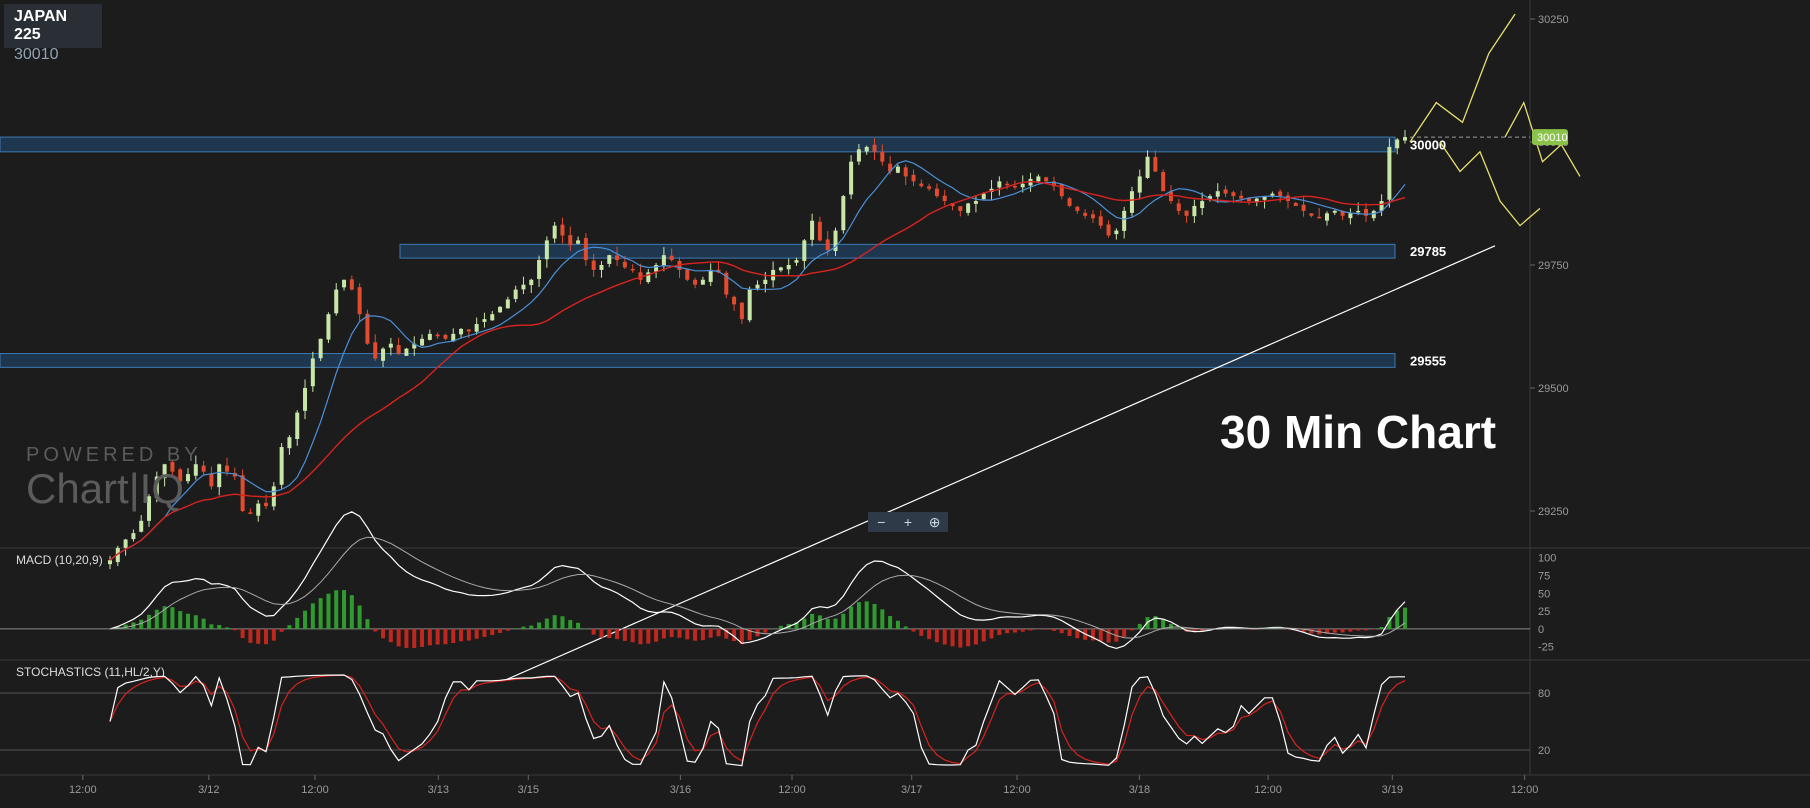  I want to click on watermark-line2: Chart|IQ, so click(105, 488).